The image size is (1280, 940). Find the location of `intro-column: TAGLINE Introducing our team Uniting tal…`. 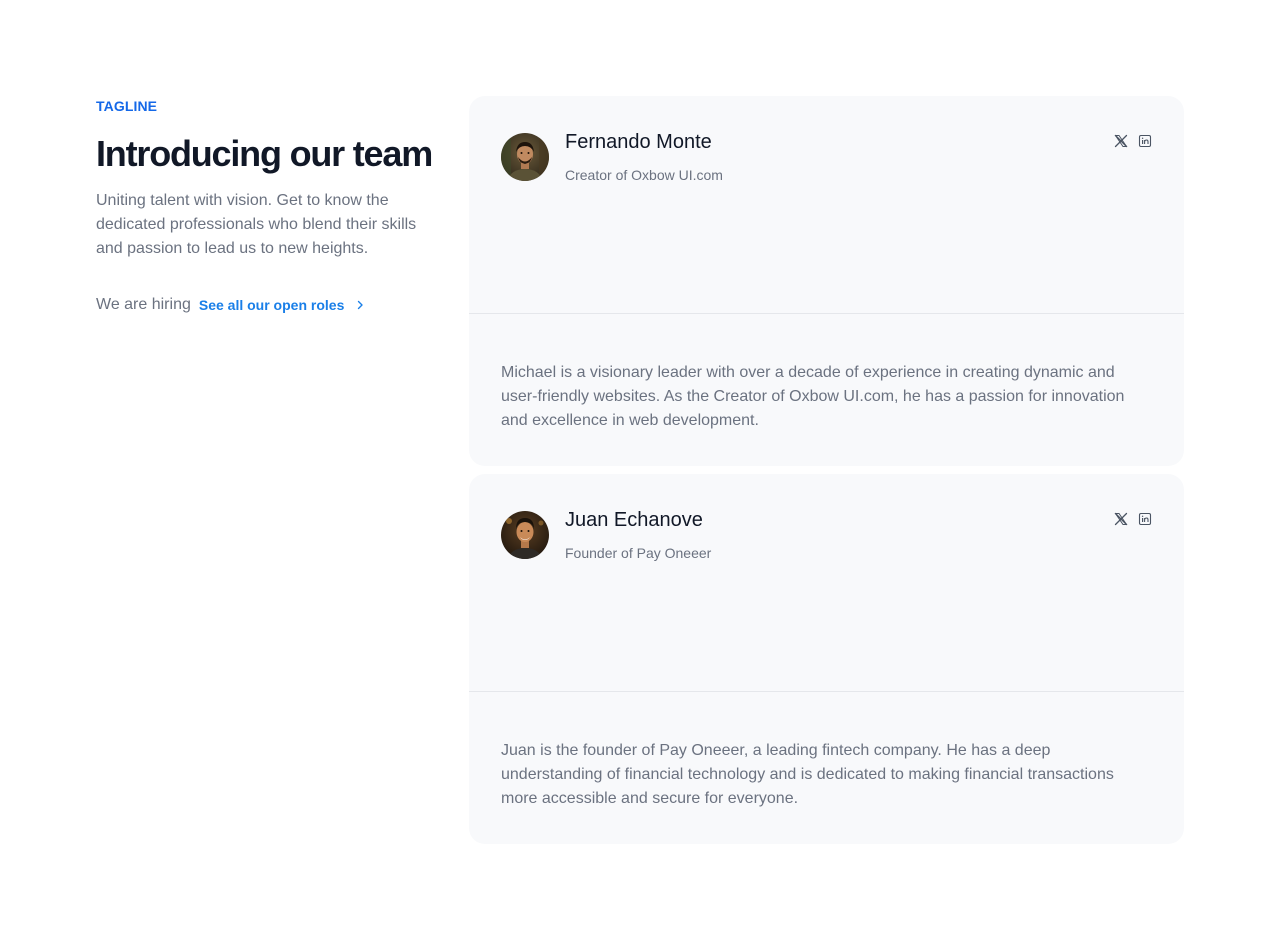

intro-column: TAGLINE Introducing our team Uniting tal… is located at coordinates (266, 206).